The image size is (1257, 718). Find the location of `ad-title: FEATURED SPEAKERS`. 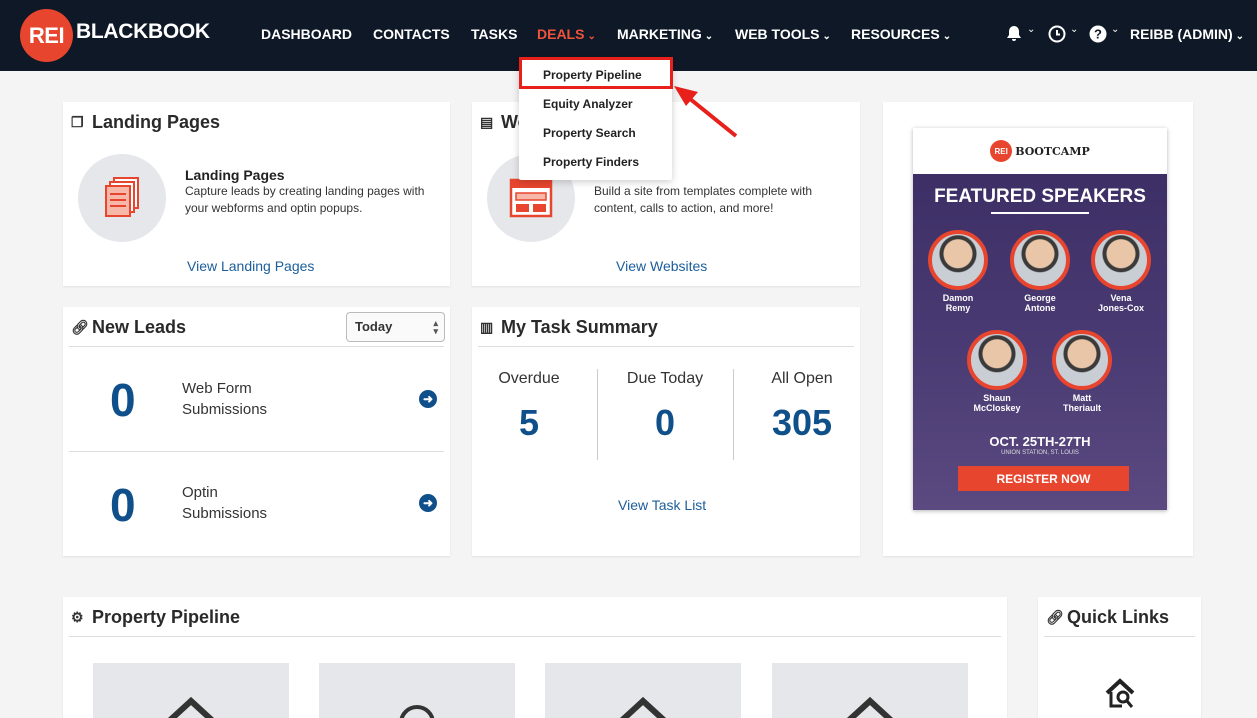

ad-title: FEATURED SPEAKERS is located at coordinates (1040, 196).